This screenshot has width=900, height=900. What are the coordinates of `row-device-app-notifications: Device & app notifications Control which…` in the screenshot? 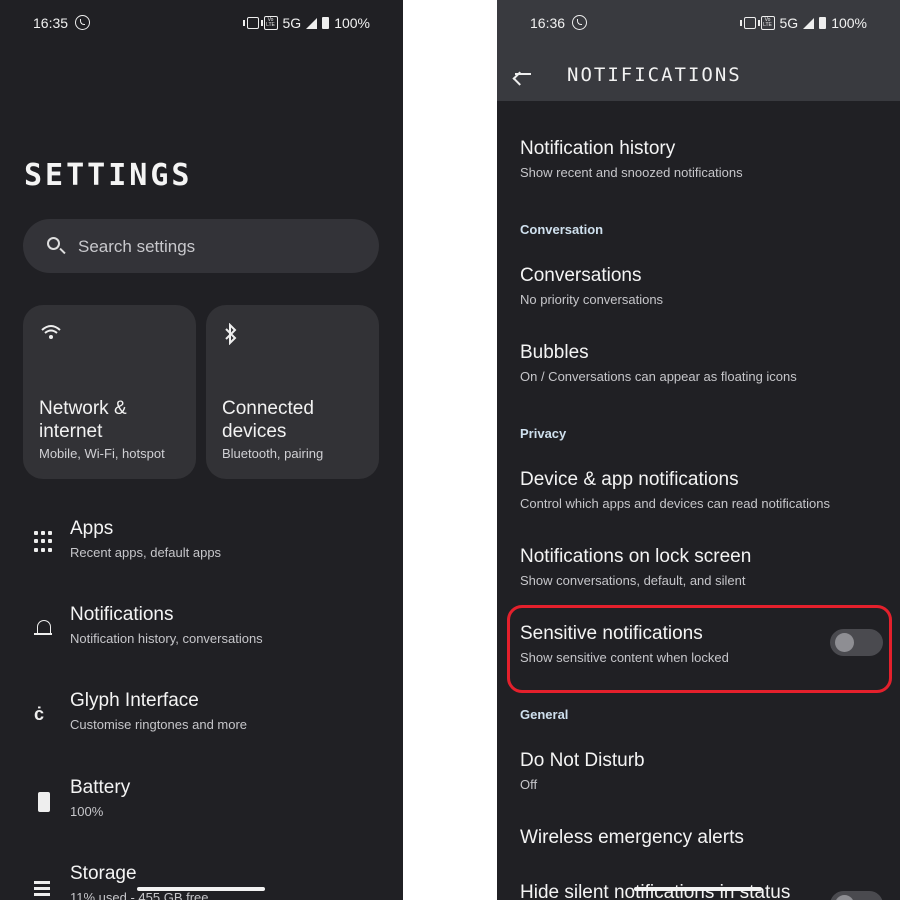 It's located at (700, 490).